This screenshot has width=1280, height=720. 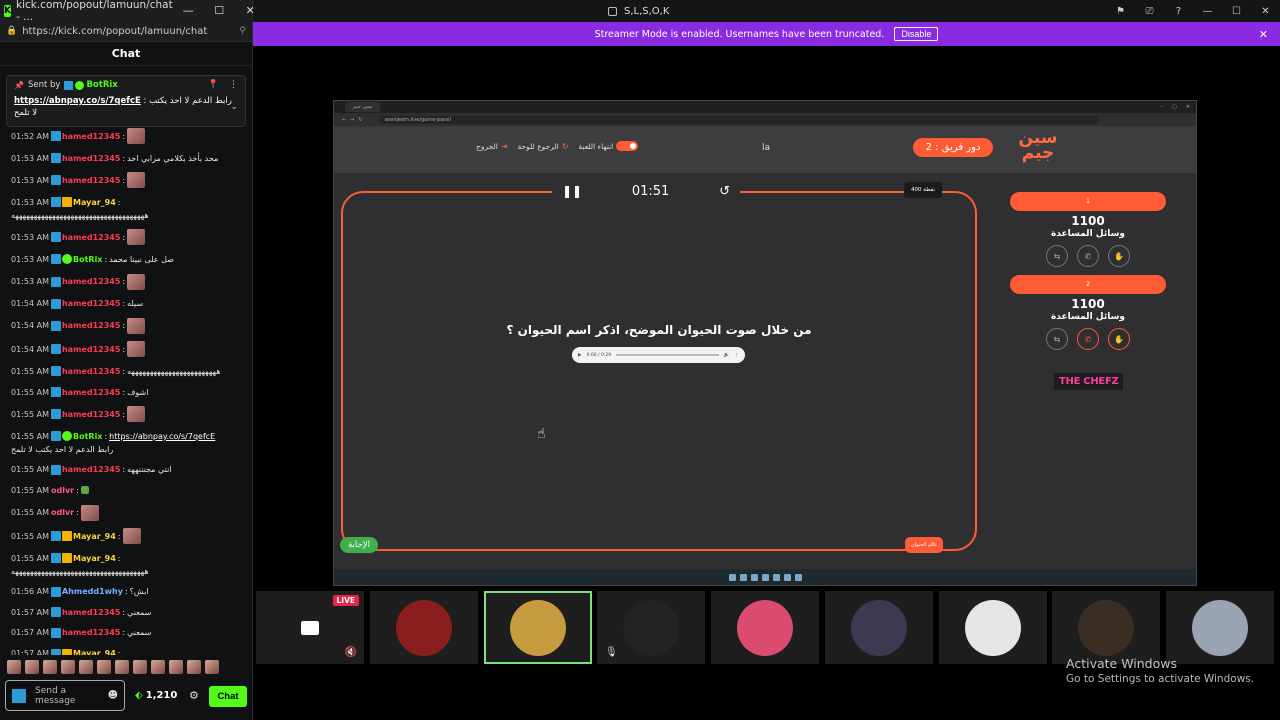 What do you see at coordinates (543, 146) in the screenshot?
I see `back-to-board-button: ↻ الرجوع للوحة` at bounding box center [543, 146].